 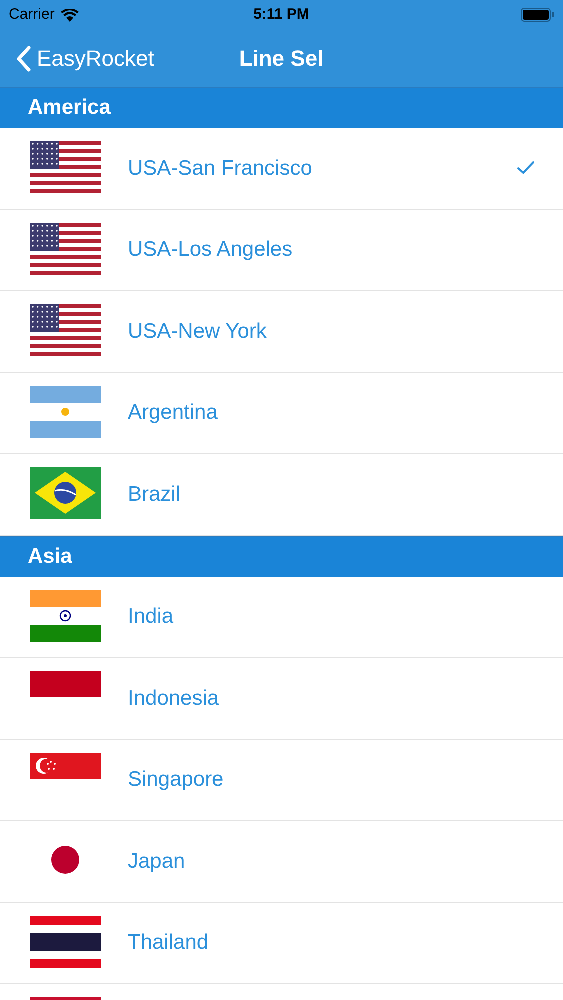 I want to click on status-time: 5:11 PM, so click(x=282, y=14).